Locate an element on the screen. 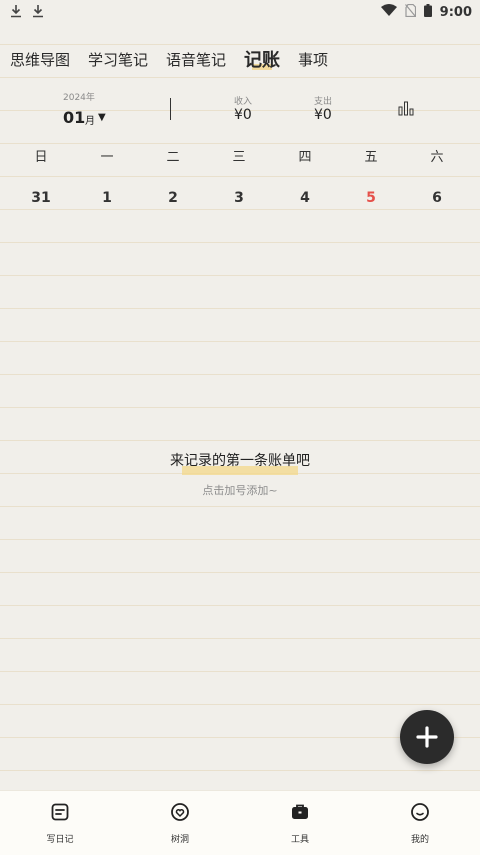 The height and width of the screenshot is (855, 480). income-value: ¥0 is located at coordinates (243, 115).